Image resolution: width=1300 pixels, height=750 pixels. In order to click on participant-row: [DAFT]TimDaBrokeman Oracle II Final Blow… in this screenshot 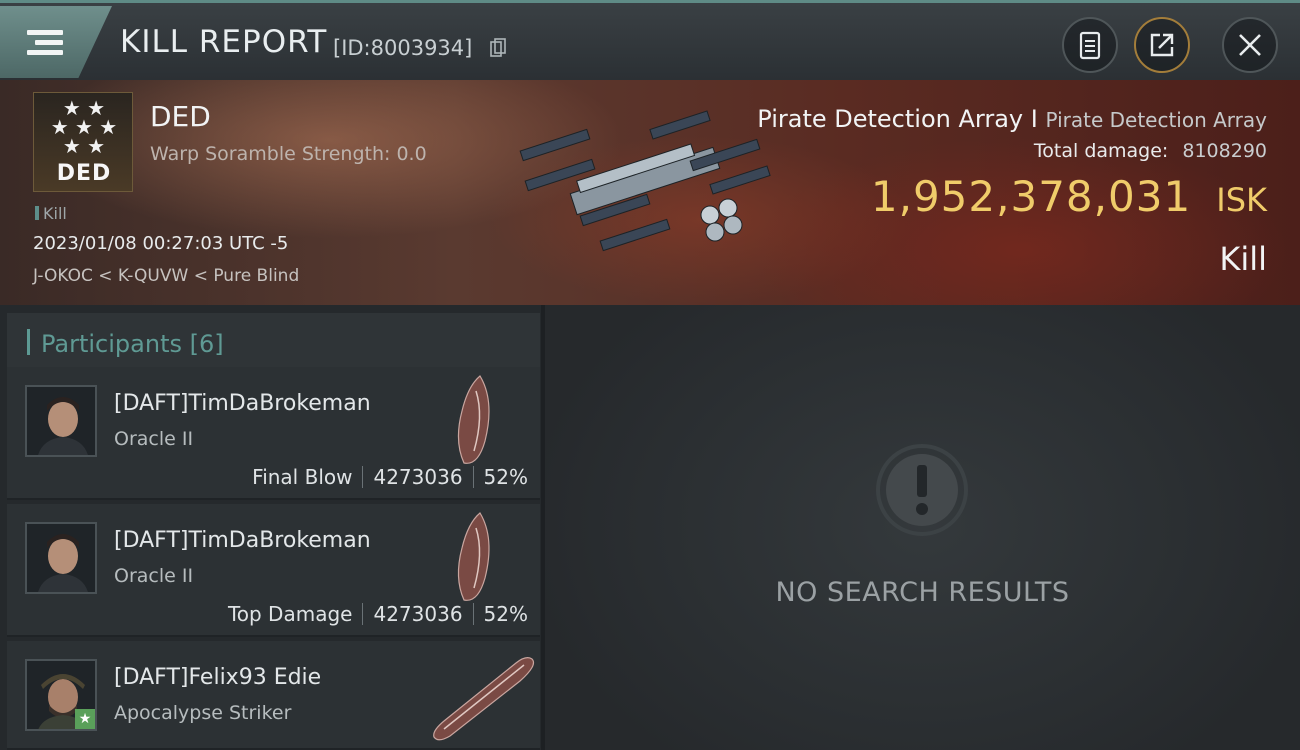, I will do `click(273, 433)`.